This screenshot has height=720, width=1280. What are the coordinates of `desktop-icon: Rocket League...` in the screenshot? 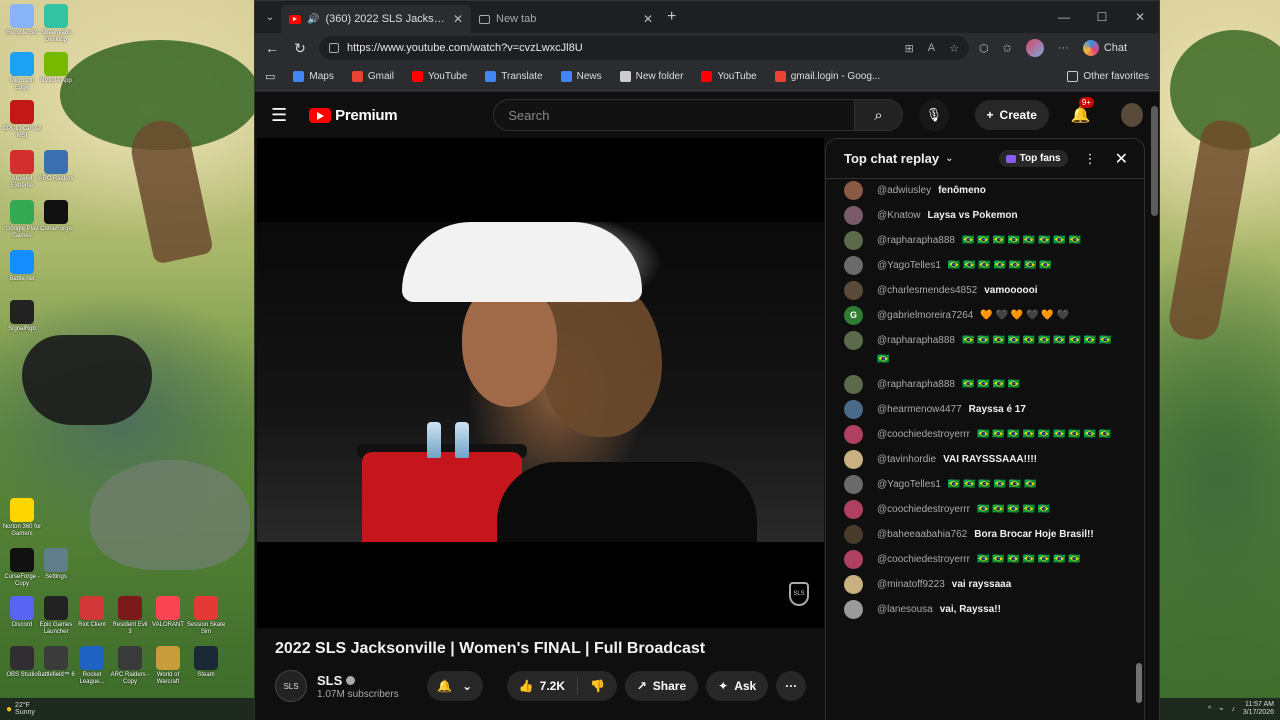 It's located at (92, 666).